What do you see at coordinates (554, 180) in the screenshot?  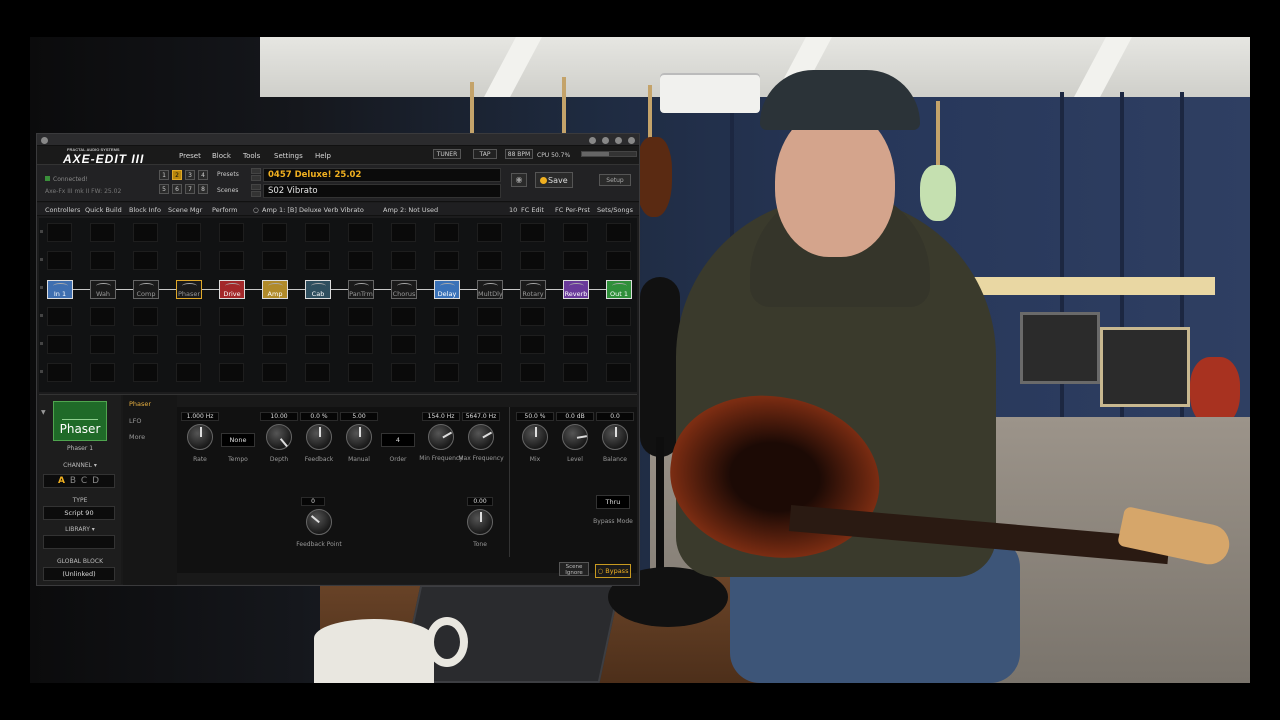 I see `save-button: Save` at bounding box center [554, 180].